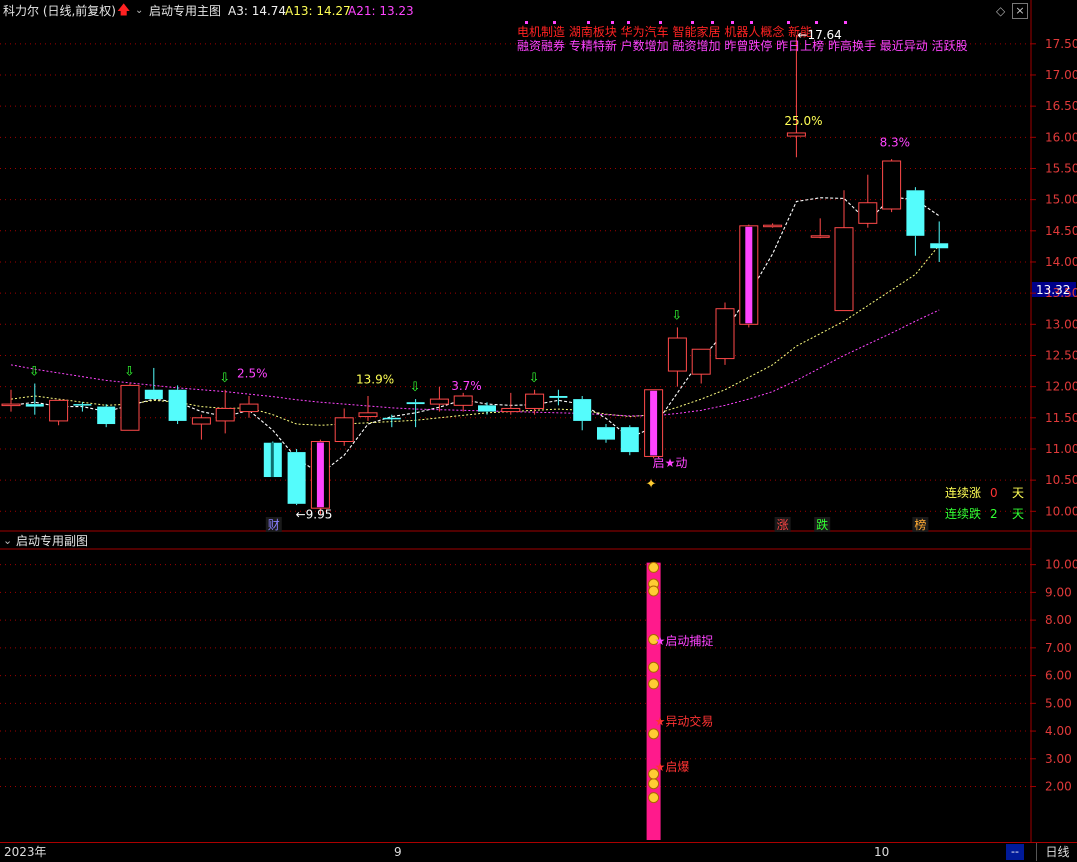 The width and height of the screenshot is (1077, 862). I want to click on min-price-label: ←9.95, so click(314, 514).